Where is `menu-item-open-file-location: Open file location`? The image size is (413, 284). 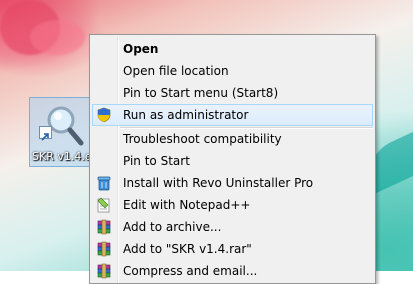 menu-item-open-file-location: Open file location is located at coordinates (232, 71).